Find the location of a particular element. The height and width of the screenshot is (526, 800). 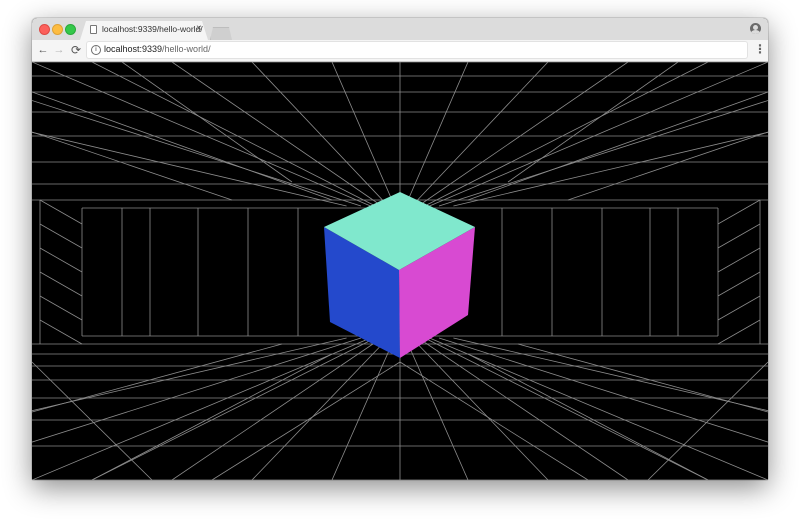

account-circle-icon is located at coordinates (755, 28).